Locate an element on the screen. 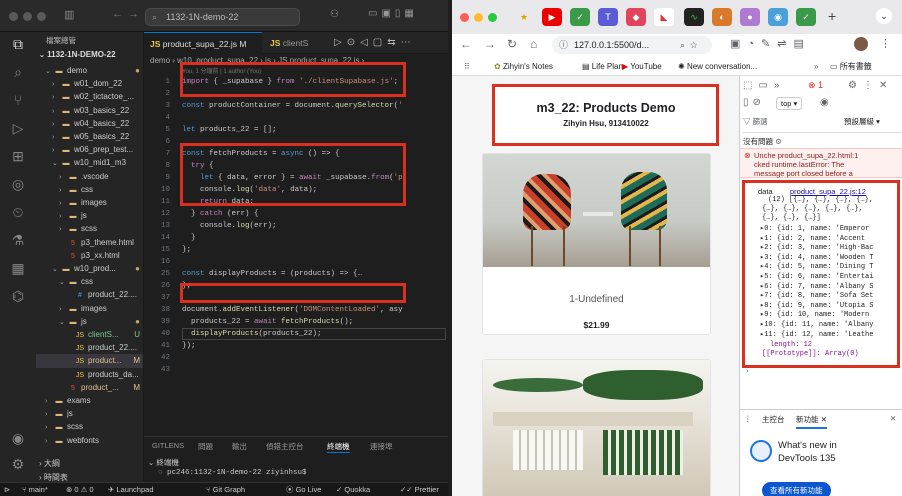  tree-item: › ▬ w03_basics_22 is located at coordinates (89, 111).